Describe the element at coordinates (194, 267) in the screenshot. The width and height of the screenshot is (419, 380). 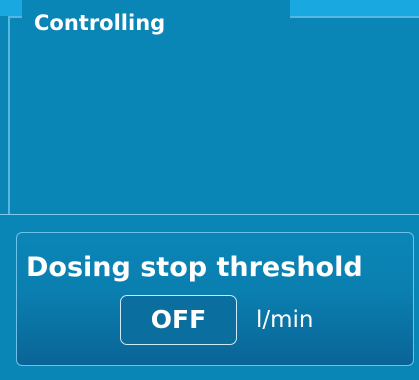
I see `dosing-stop-threshold-label: Dosing stop threshold` at that location.